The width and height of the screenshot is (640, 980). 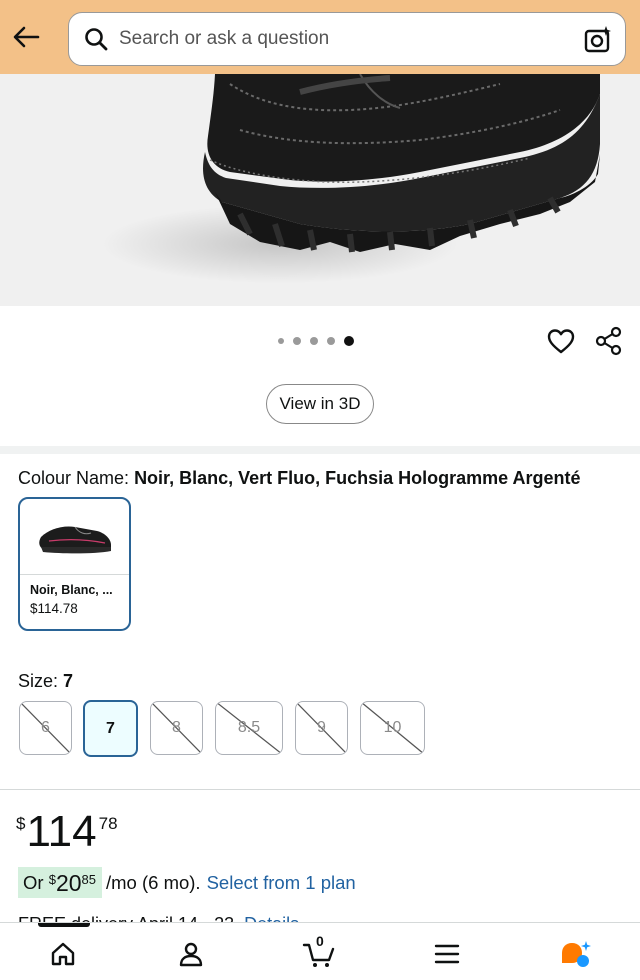 I want to click on size-option-unavailable: 10, so click(x=392, y=728).